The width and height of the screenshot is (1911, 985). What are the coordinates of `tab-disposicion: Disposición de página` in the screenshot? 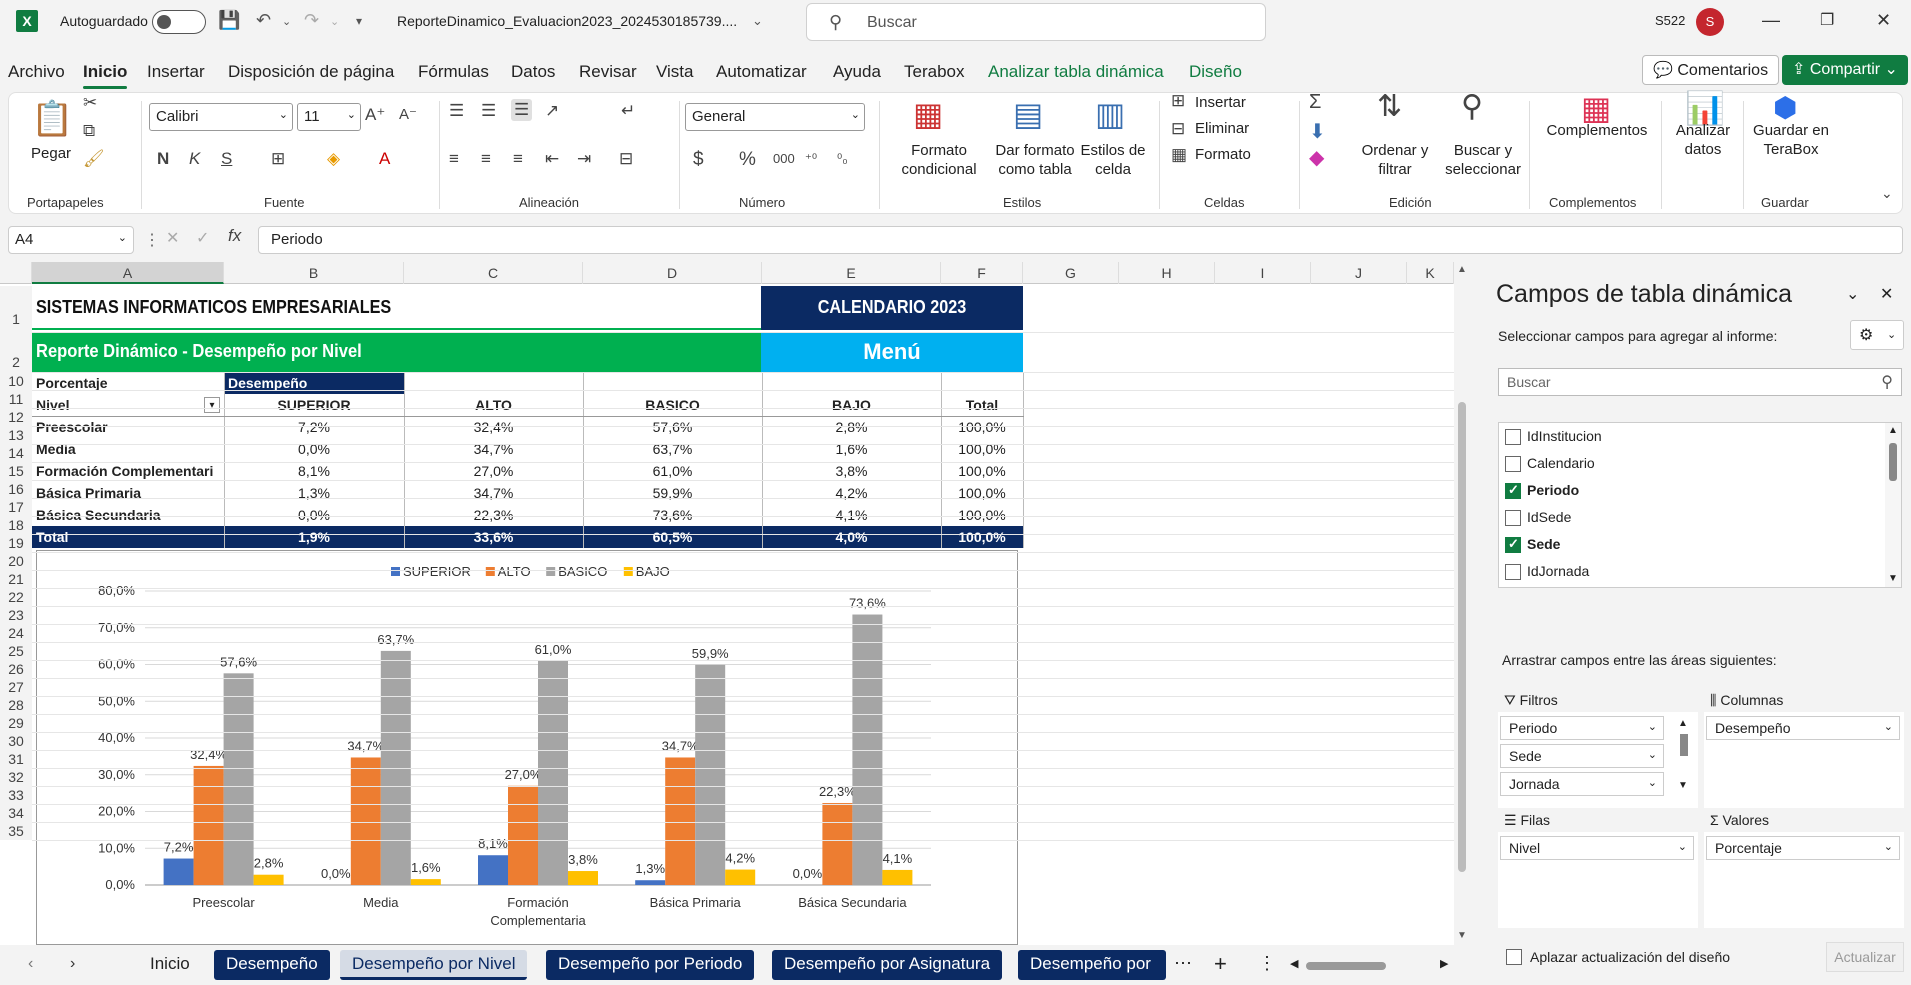 It's located at (311, 72).